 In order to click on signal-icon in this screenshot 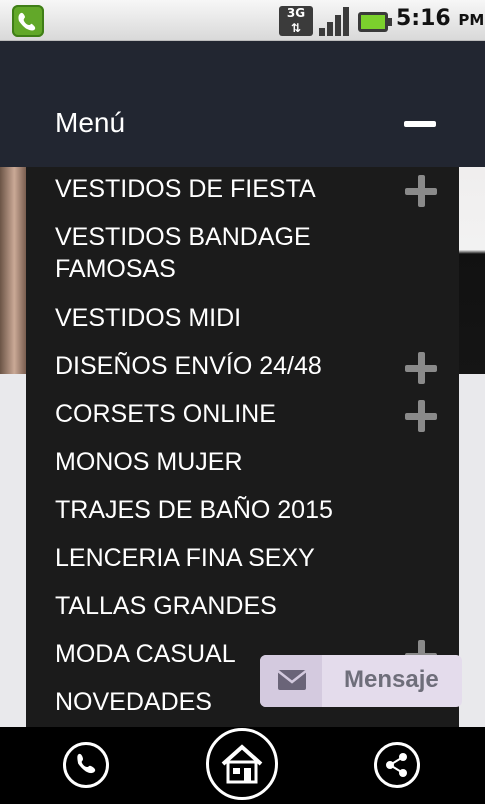, I will do `click(334, 21)`.